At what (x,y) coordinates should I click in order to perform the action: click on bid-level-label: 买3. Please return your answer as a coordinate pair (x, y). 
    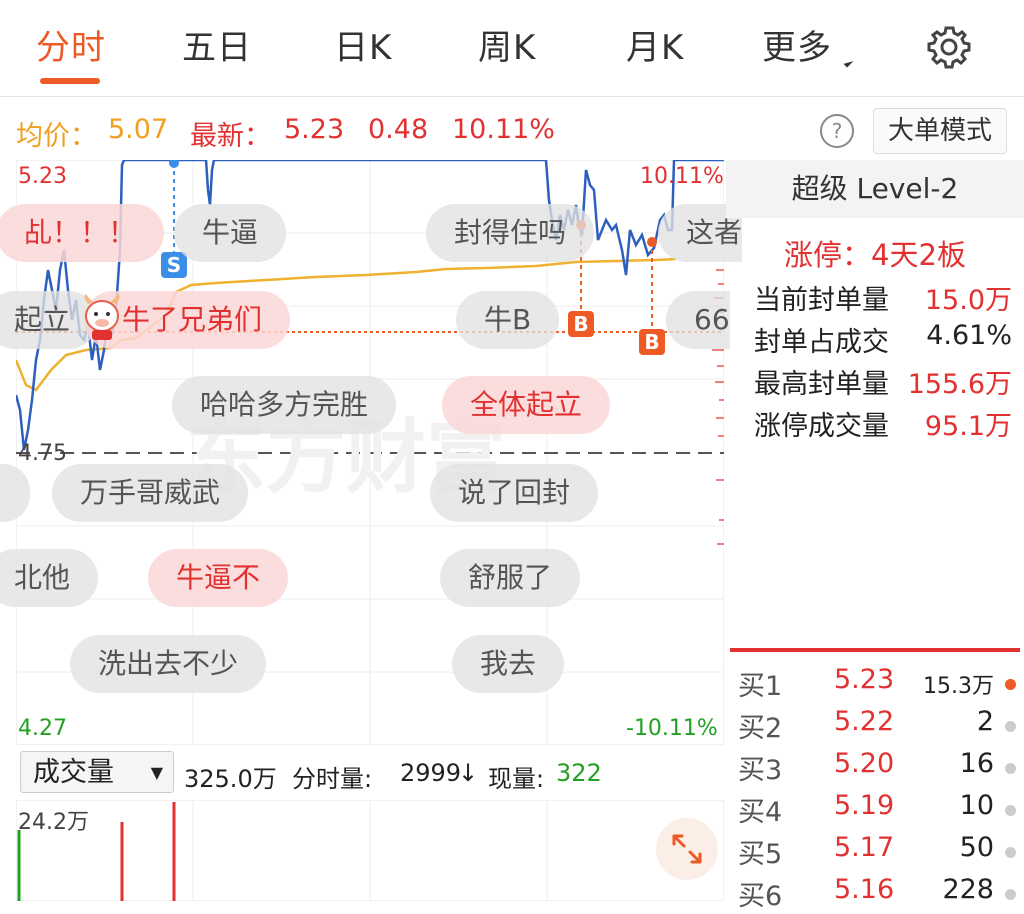
    Looking at the image, I should click on (760, 770).